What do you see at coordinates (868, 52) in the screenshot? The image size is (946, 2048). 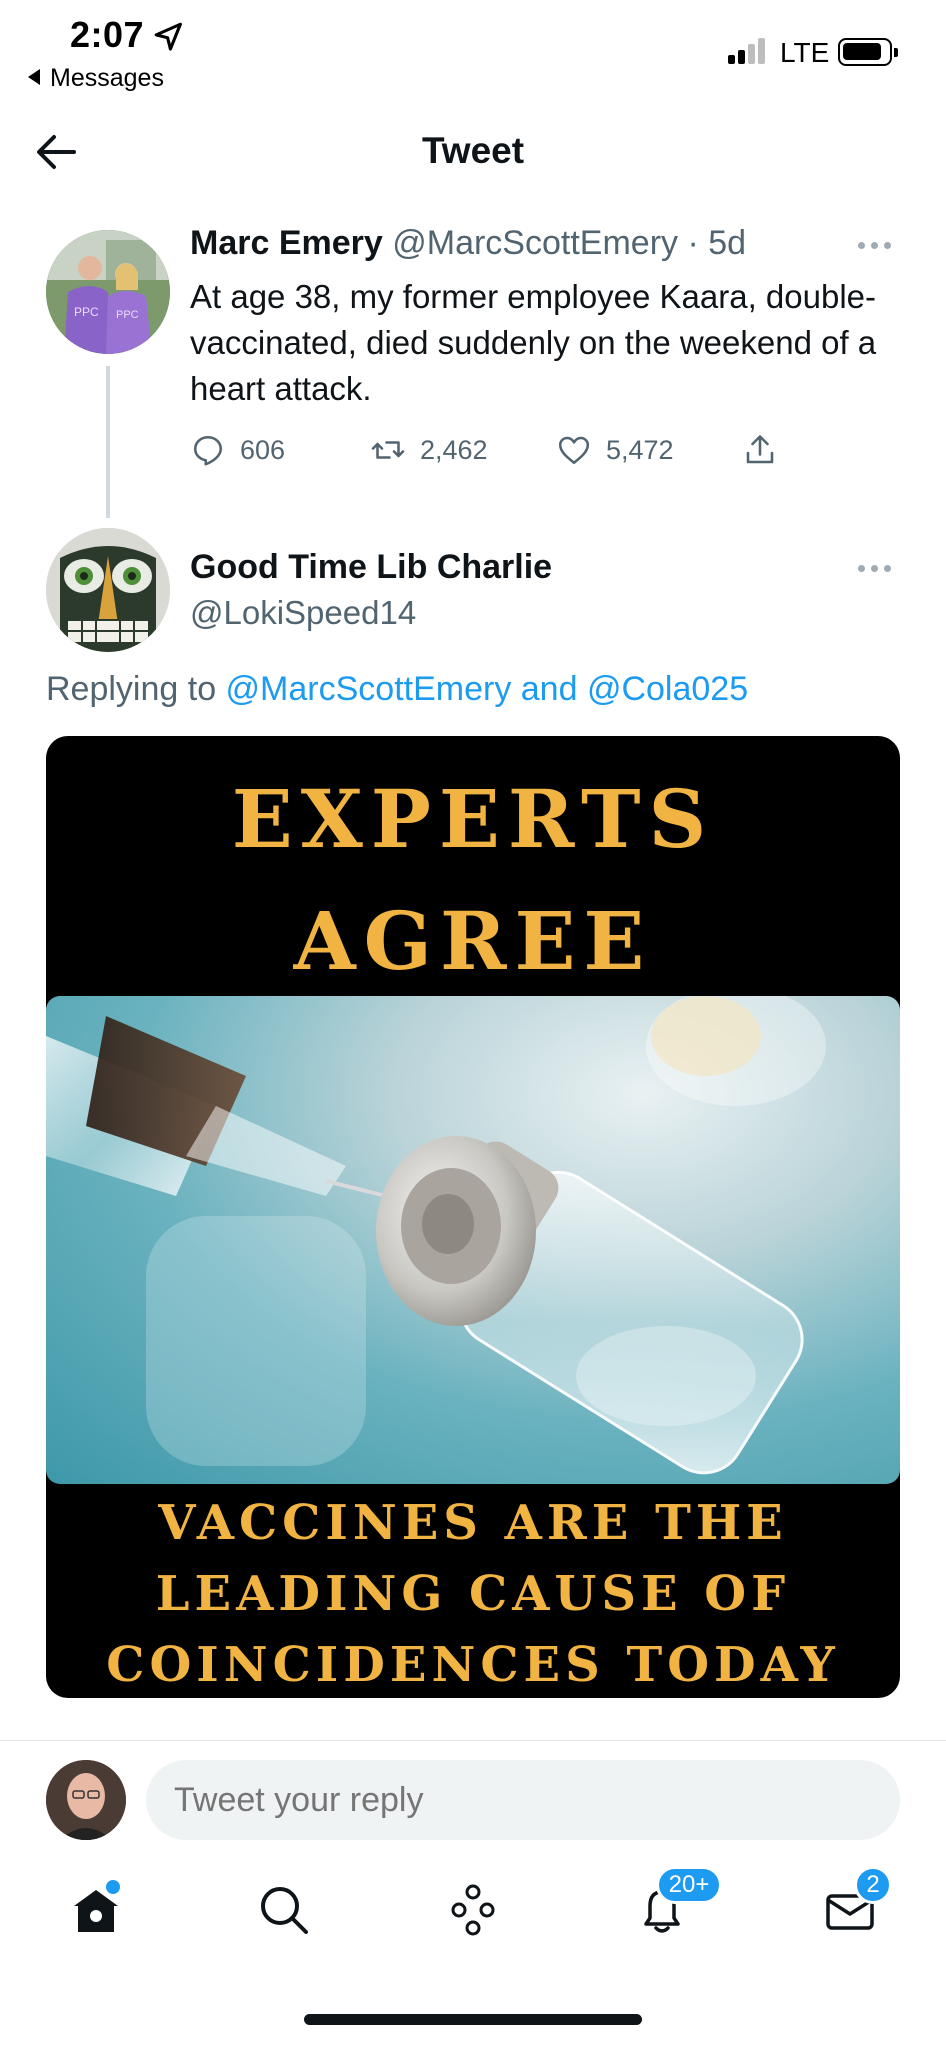 I see `battery-icon` at bounding box center [868, 52].